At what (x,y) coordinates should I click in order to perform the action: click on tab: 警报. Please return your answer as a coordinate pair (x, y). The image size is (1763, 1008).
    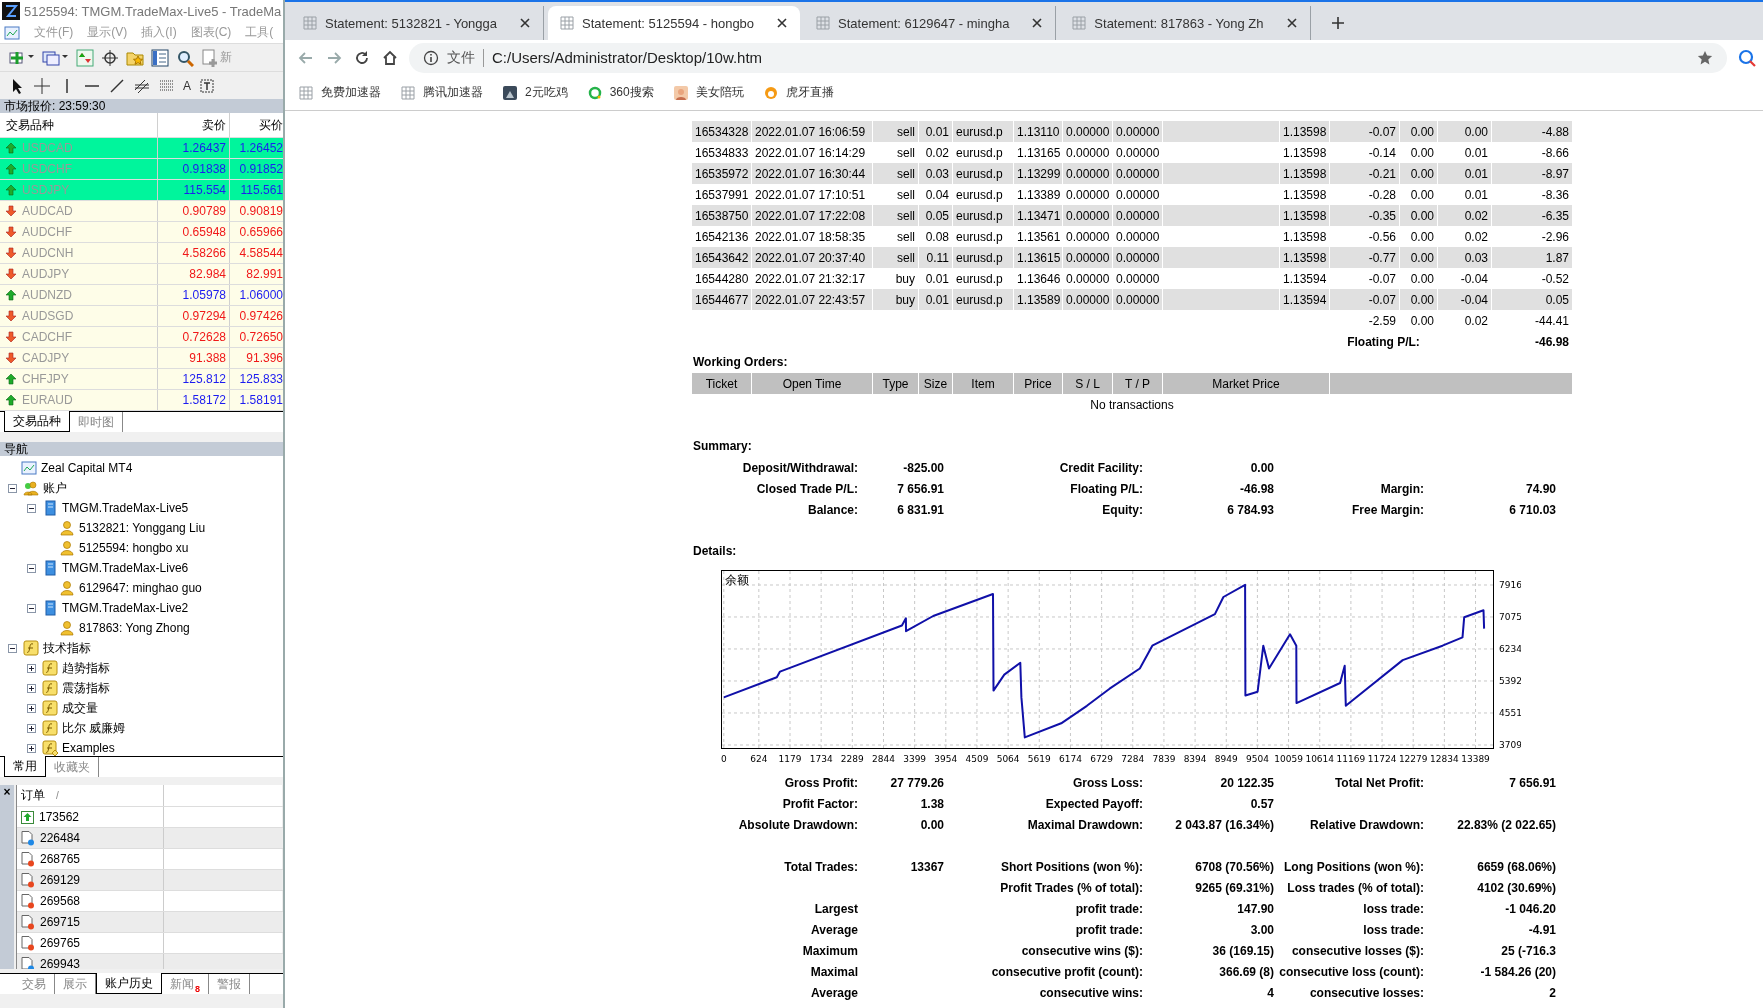
    Looking at the image, I should click on (229, 984).